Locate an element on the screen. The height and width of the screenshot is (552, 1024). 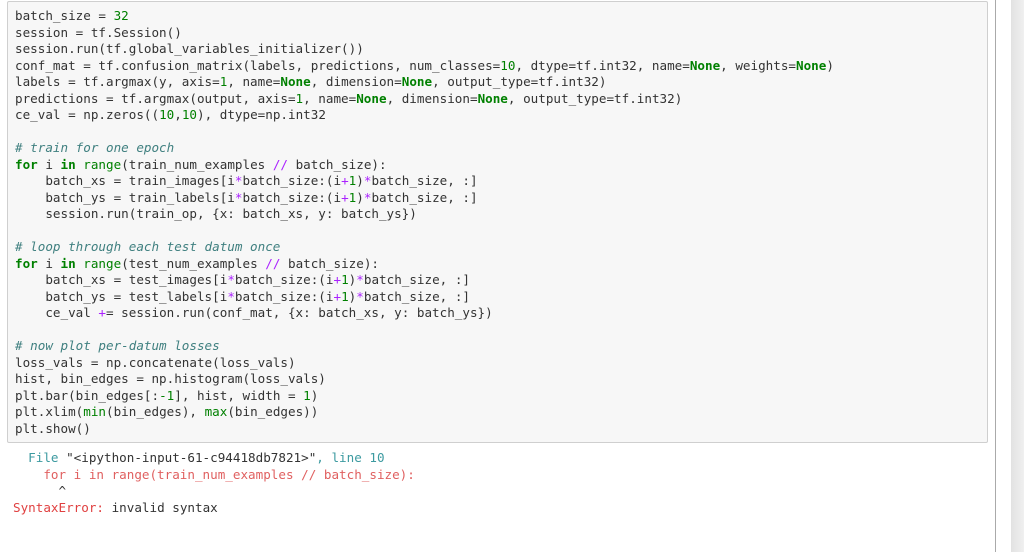
code-line: batch_size = 32 is located at coordinates (72, 15).